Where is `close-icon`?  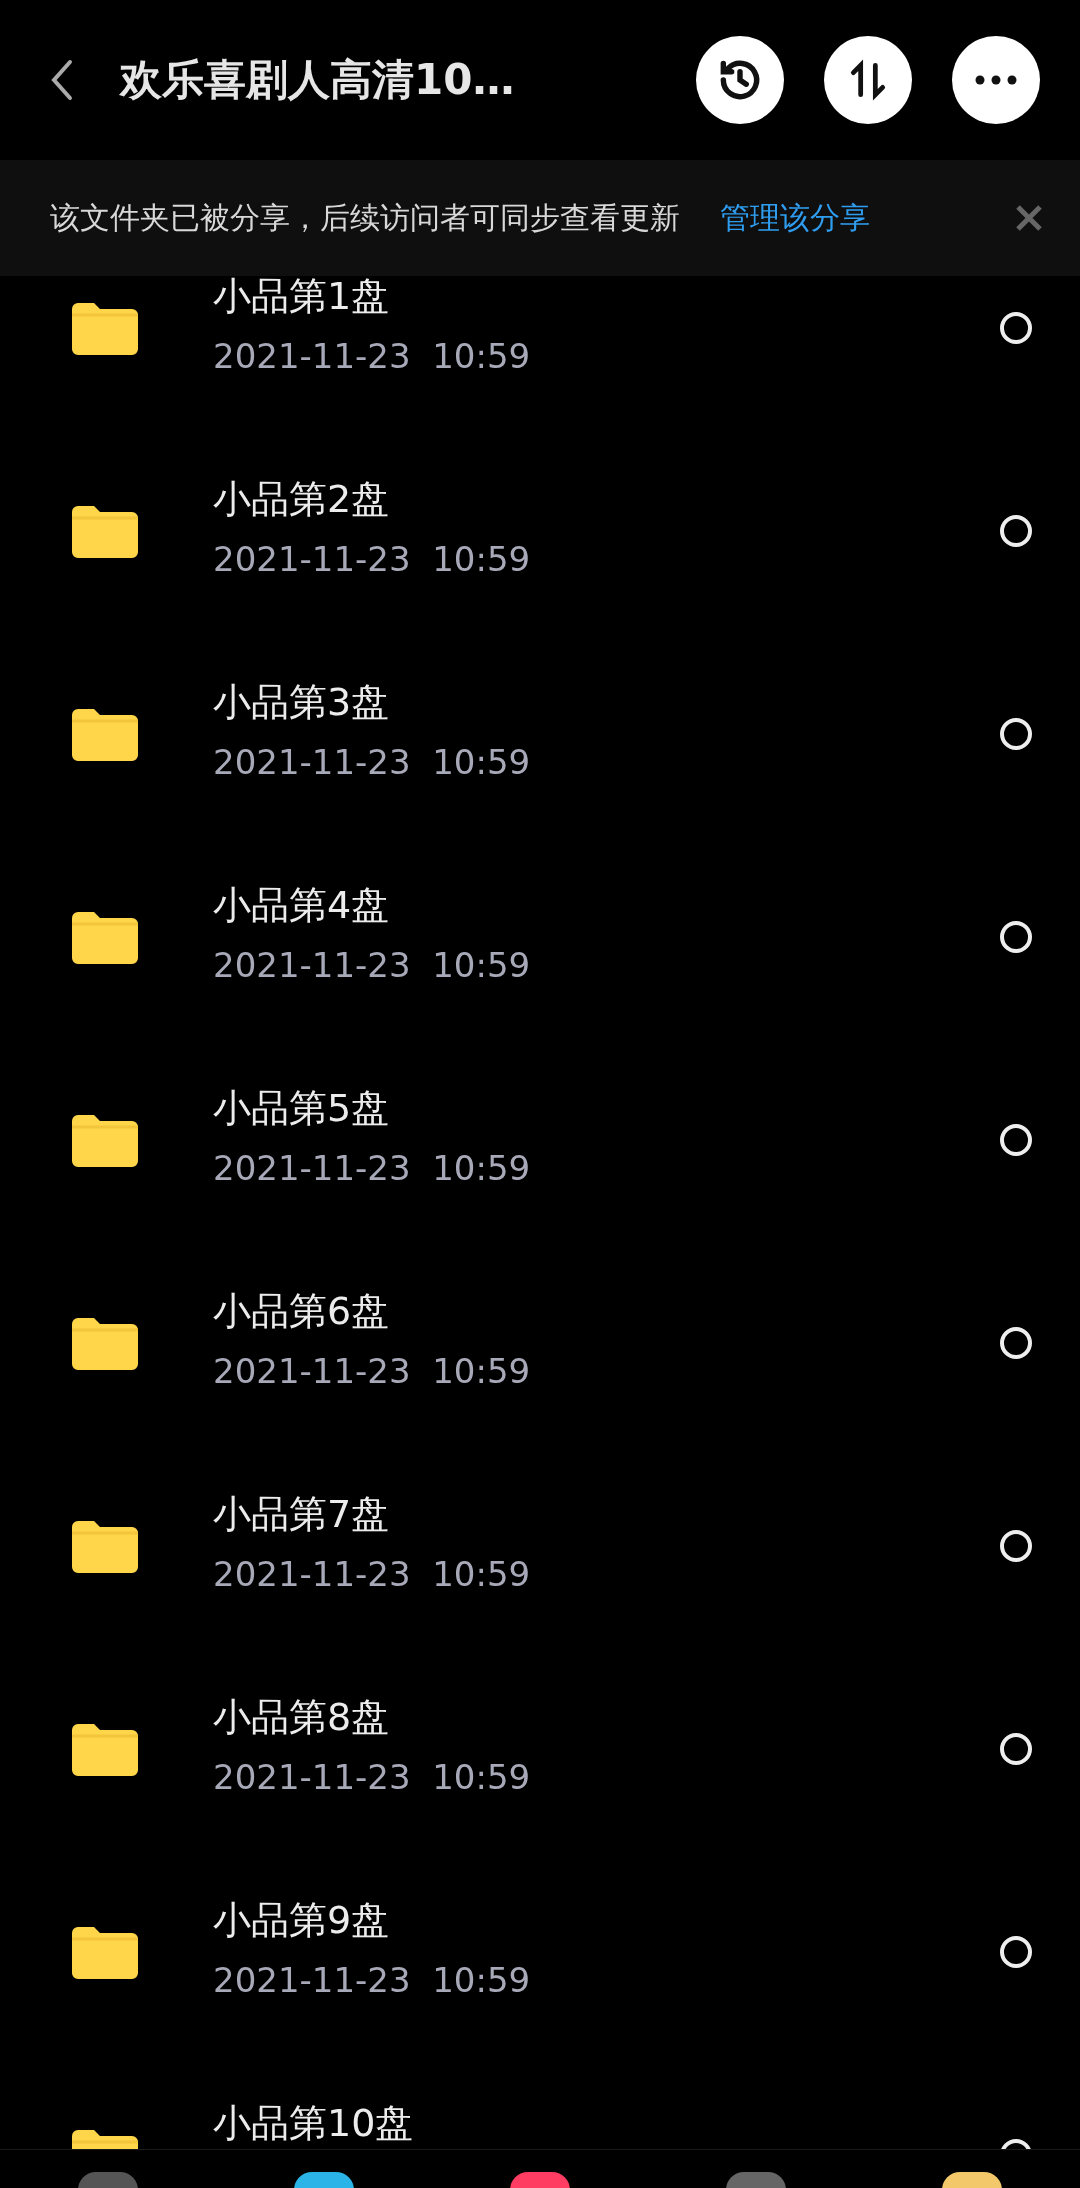
close-icon is located at coordinates (1029, 218).